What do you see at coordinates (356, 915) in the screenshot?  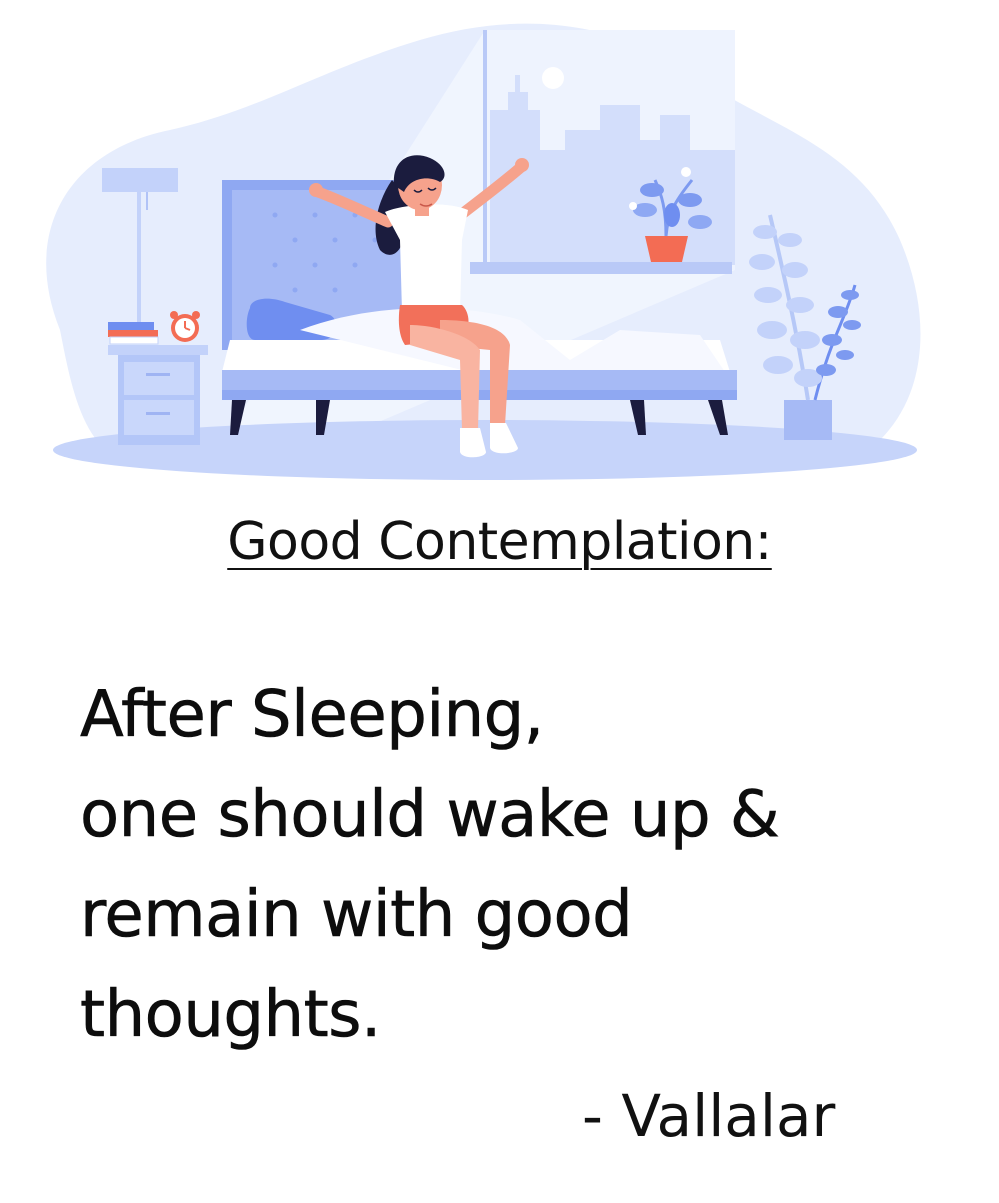 I see `quote-line: remain with good` at bounding box center [356, 915].